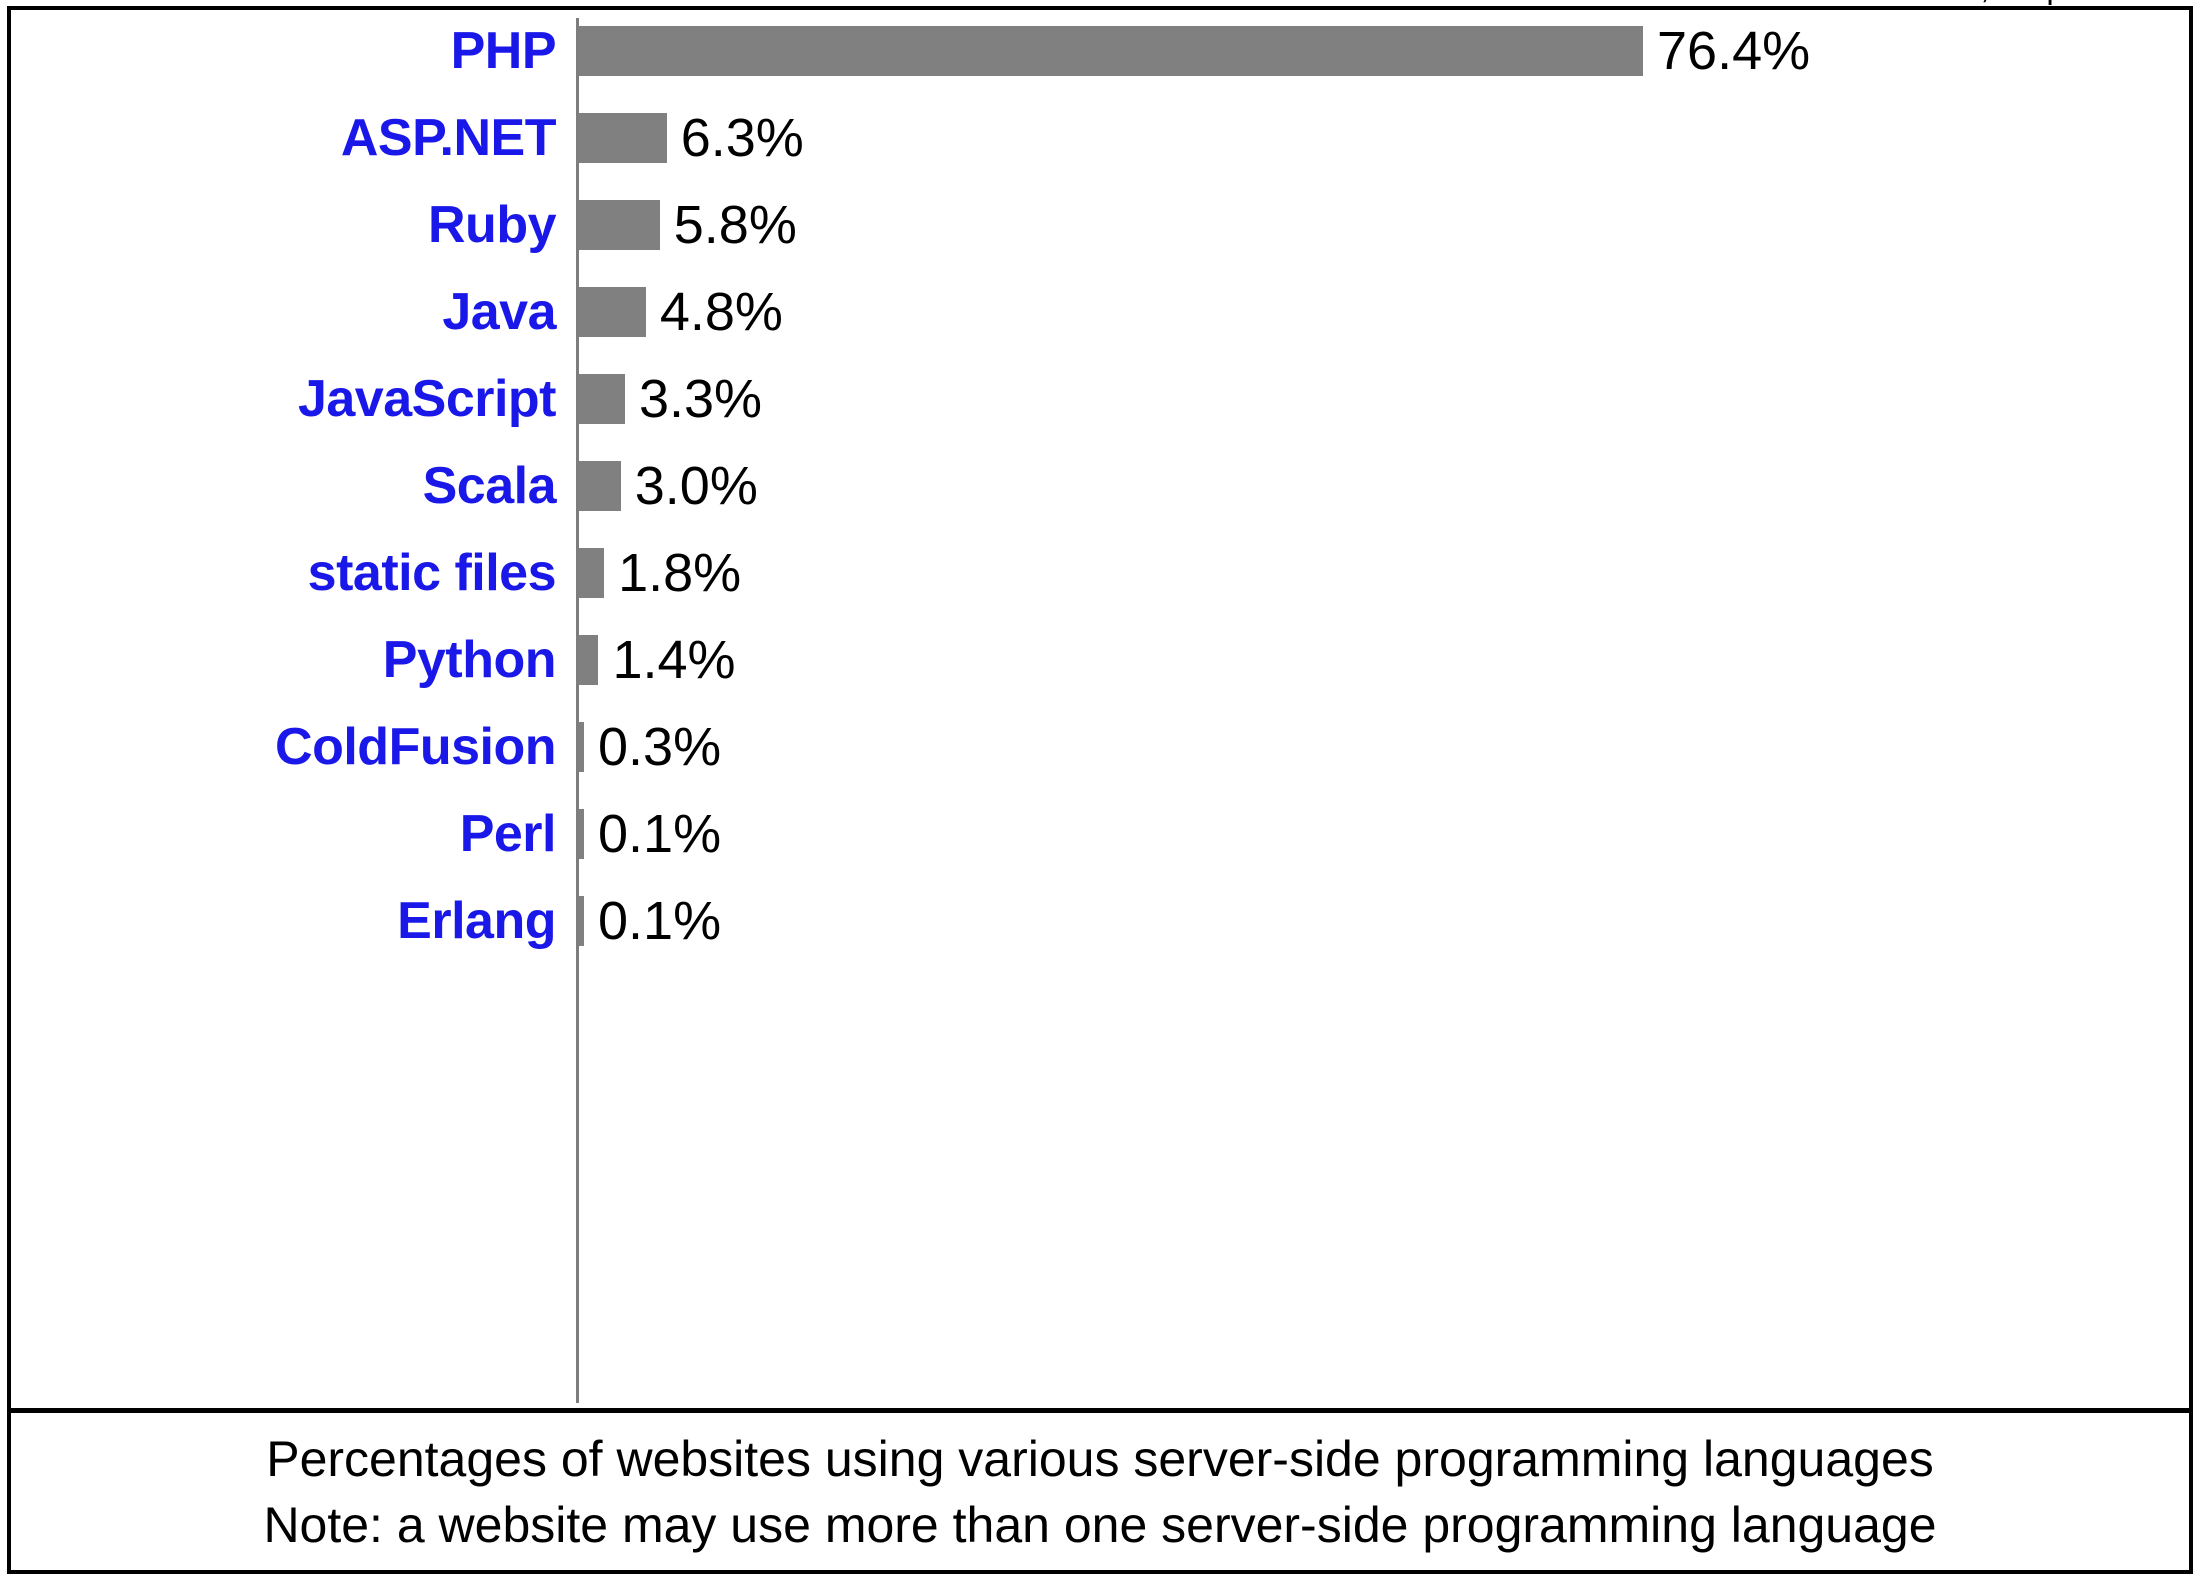  I want to click on bar-row: ColdFusion 0.3%, so click(1100, 747).